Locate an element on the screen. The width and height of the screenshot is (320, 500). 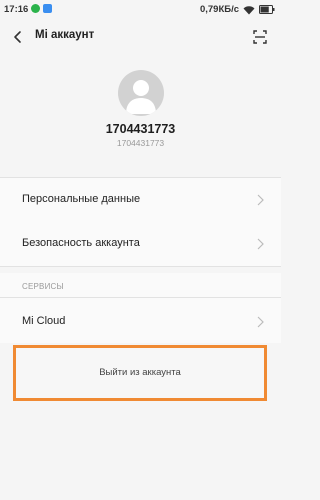
status-time: 17:16 is located at coordinates (16, 9).